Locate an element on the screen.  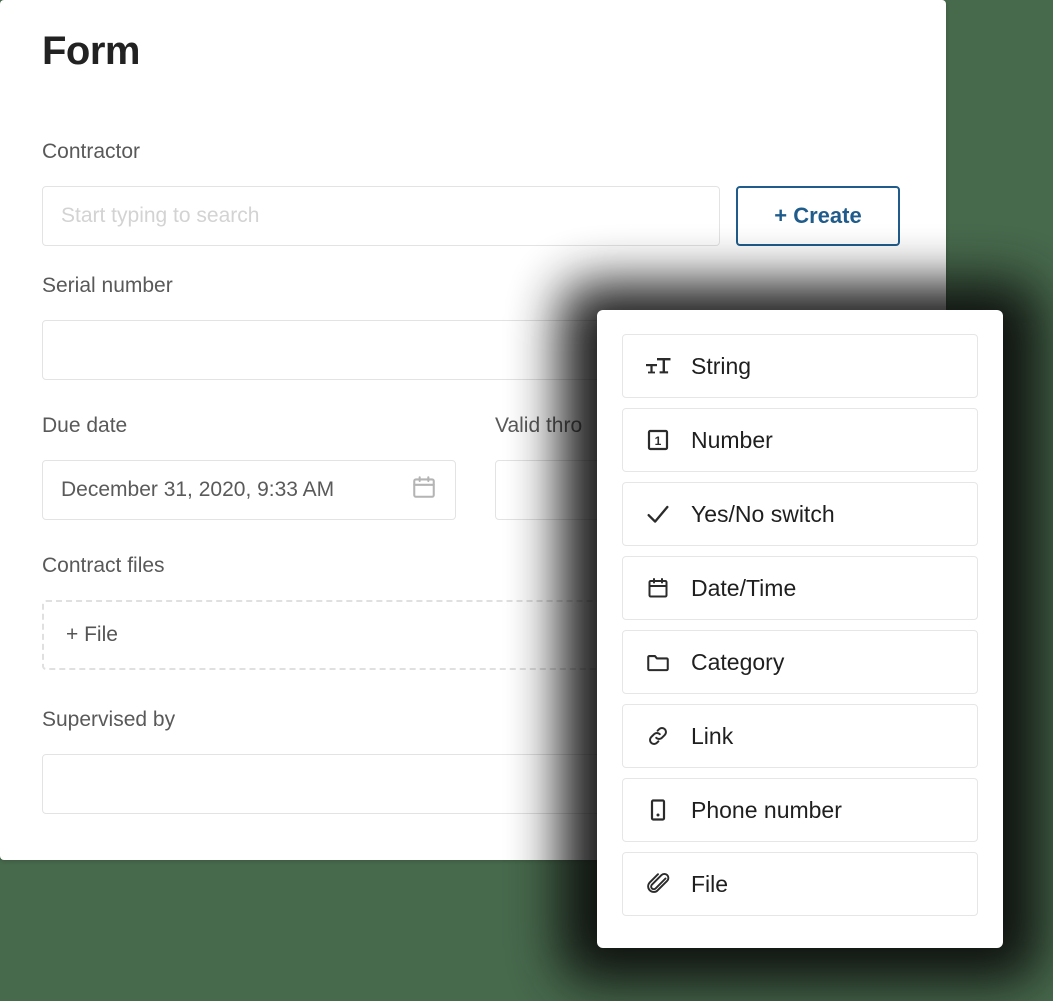
create-button: + Create is located at coordinates (818, 216).